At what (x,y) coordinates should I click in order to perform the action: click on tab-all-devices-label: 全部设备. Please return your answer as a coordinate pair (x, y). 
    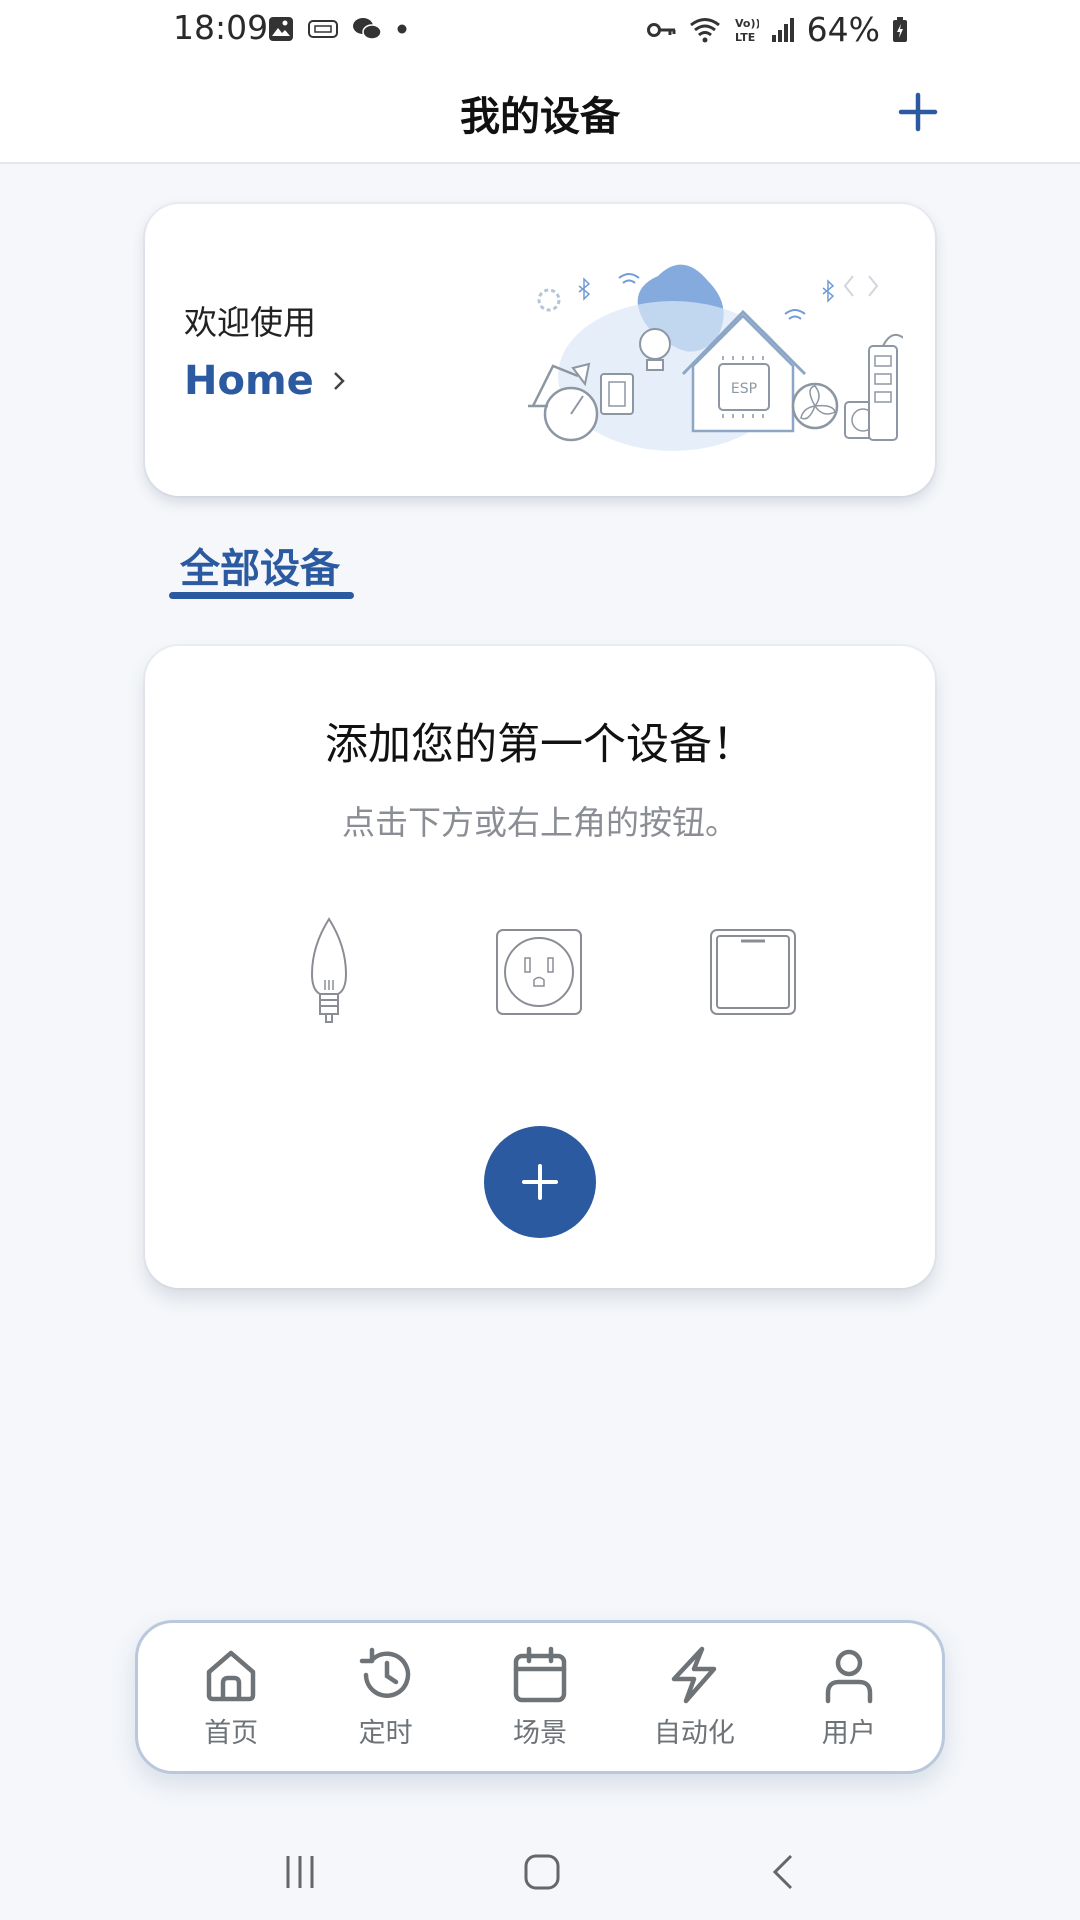
    Looking at the image, I should click on (260, 569).